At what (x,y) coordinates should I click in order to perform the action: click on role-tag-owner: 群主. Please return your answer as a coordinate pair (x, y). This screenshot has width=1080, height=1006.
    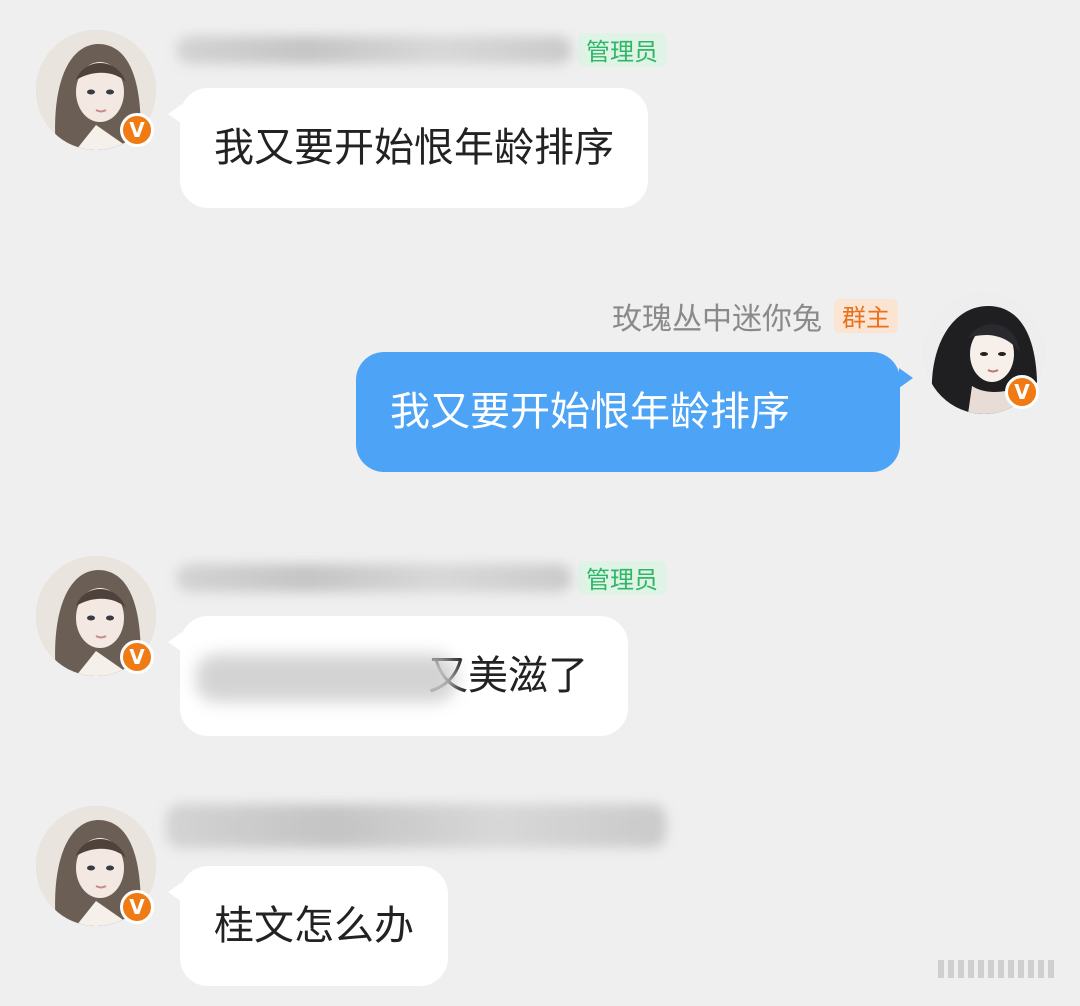
    Looking at the image, I should click on (866, 316).